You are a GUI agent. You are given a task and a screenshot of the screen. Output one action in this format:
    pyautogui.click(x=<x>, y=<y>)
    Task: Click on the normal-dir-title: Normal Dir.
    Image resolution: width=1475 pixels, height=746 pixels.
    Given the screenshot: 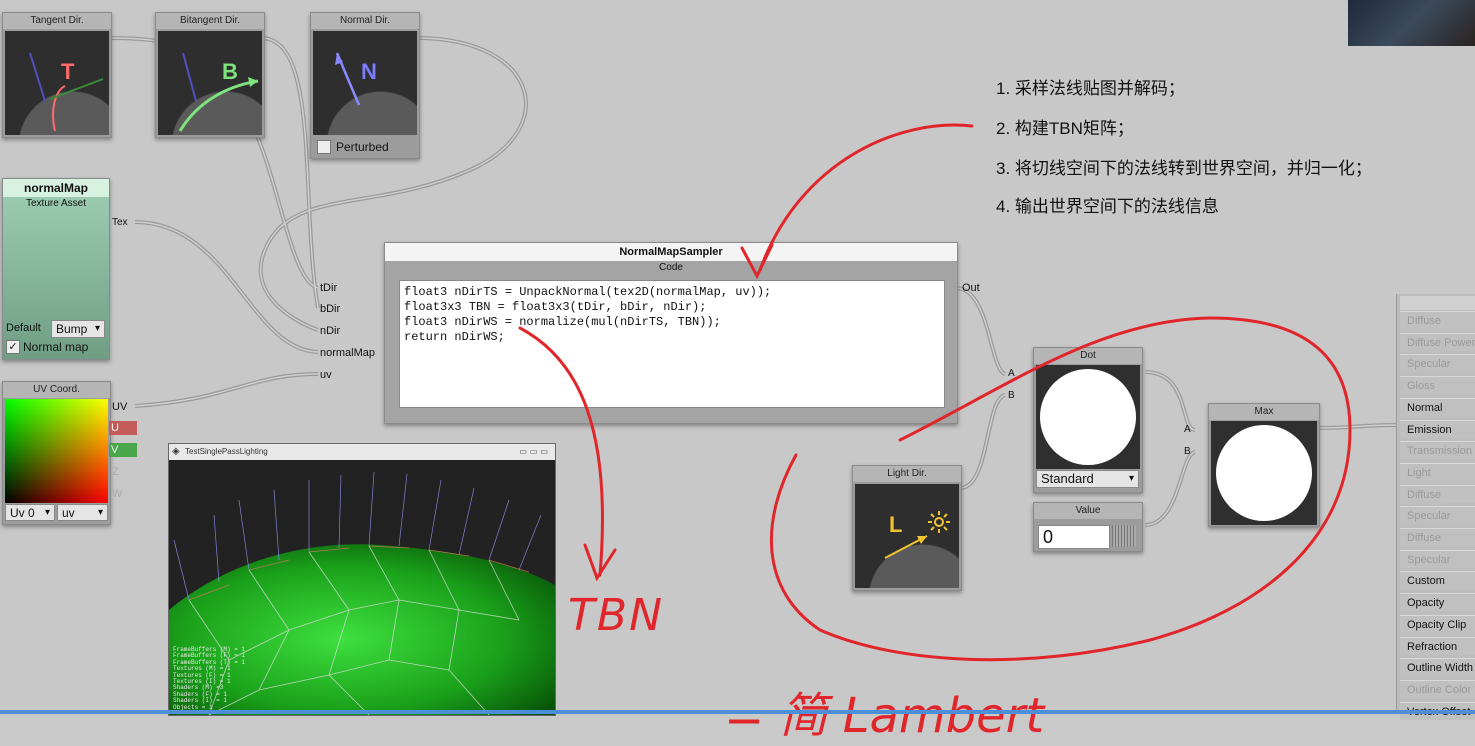 What is the action you would take?
    pyautogui.click(x=365, y=21)
    